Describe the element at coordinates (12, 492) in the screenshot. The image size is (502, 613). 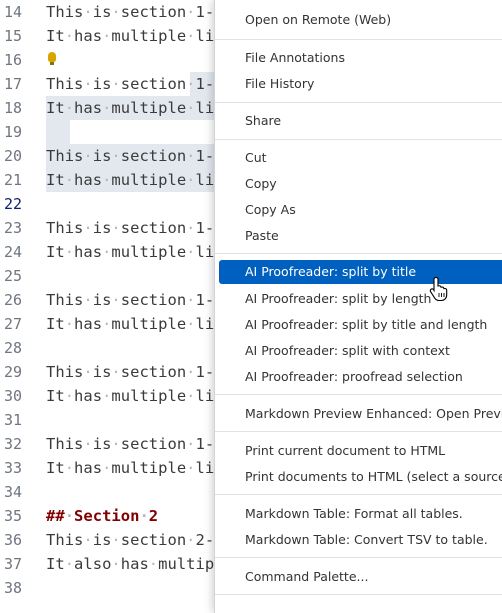
I see `line-number: 34` at that location.